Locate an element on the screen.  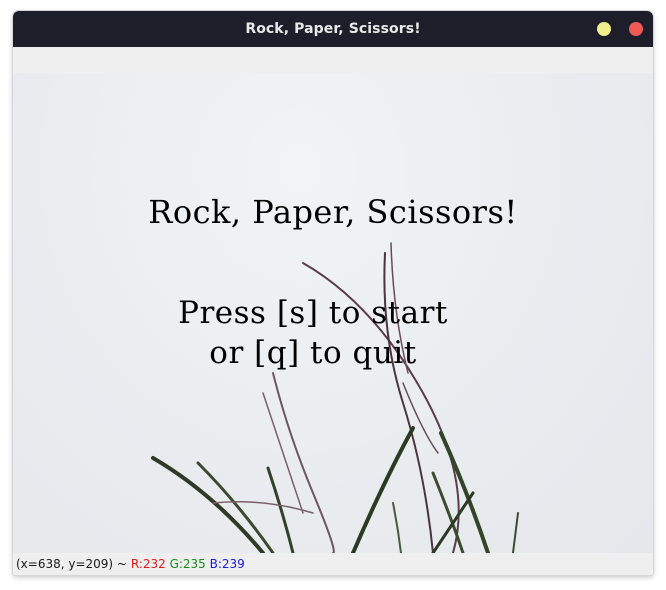
toolbar is located at coordinates (333, 60).